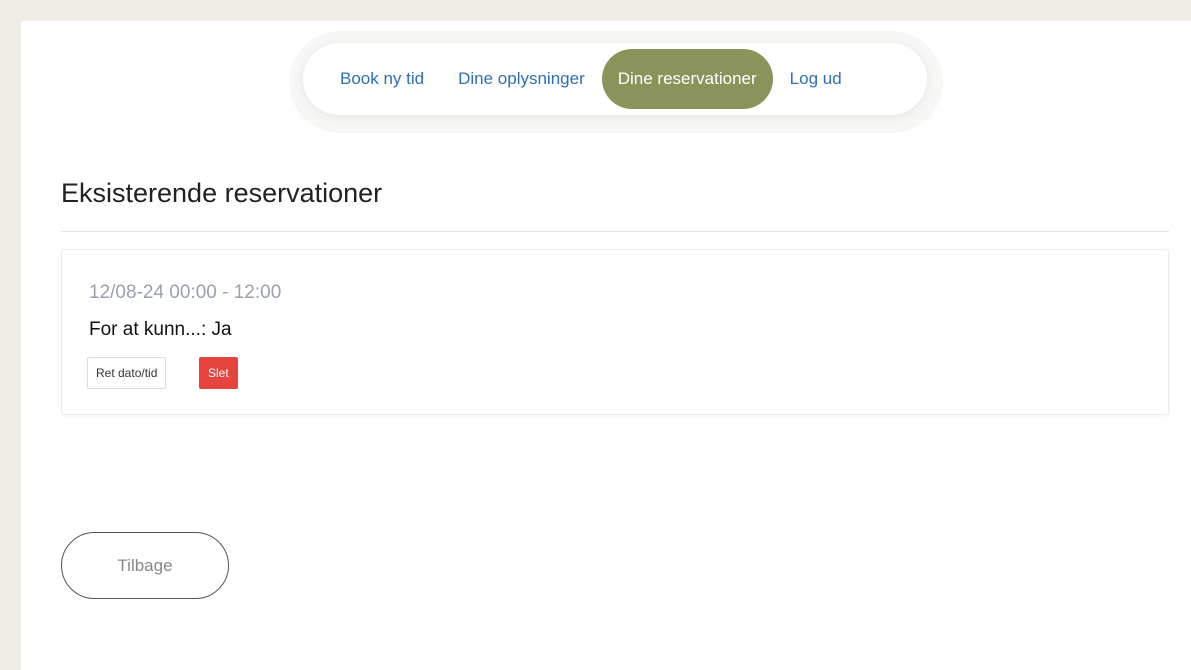 The width and height of the screenshot is (1191, 670). Describe the element at coordinates (127, 373) in the screenshot. I see `edit-datetime-button: Ret dato/tid` at that location.